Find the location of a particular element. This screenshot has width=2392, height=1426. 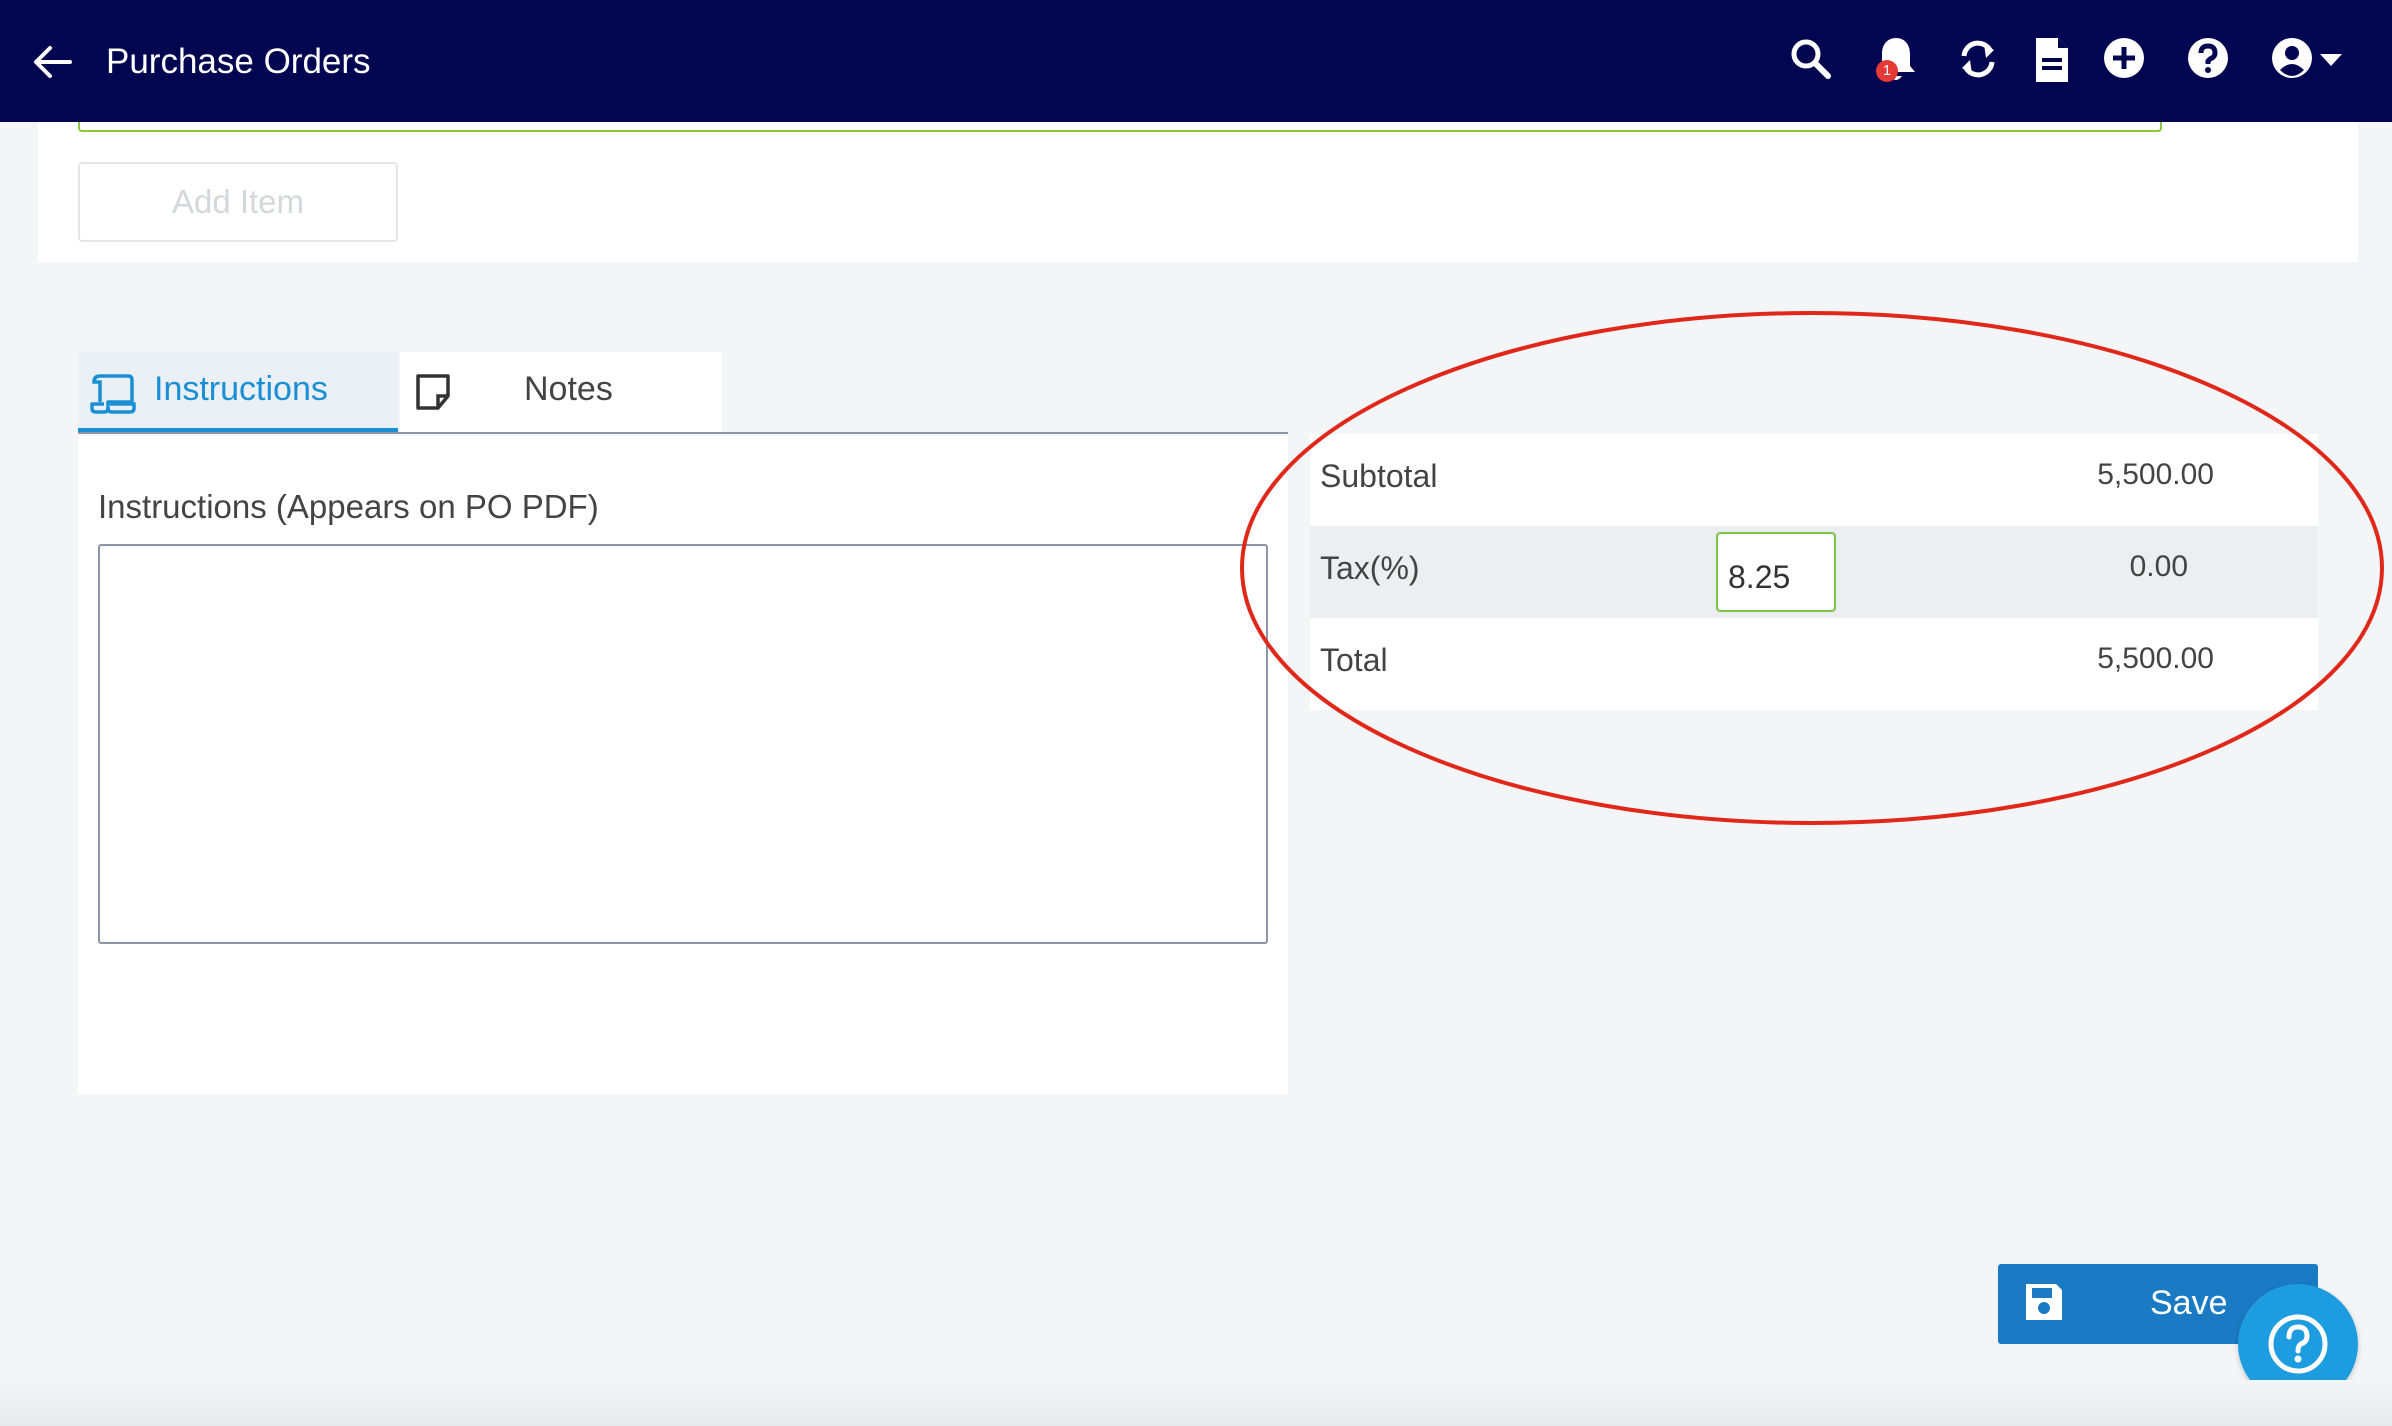

tax-rate-input is located at coordinates (1776, 572).